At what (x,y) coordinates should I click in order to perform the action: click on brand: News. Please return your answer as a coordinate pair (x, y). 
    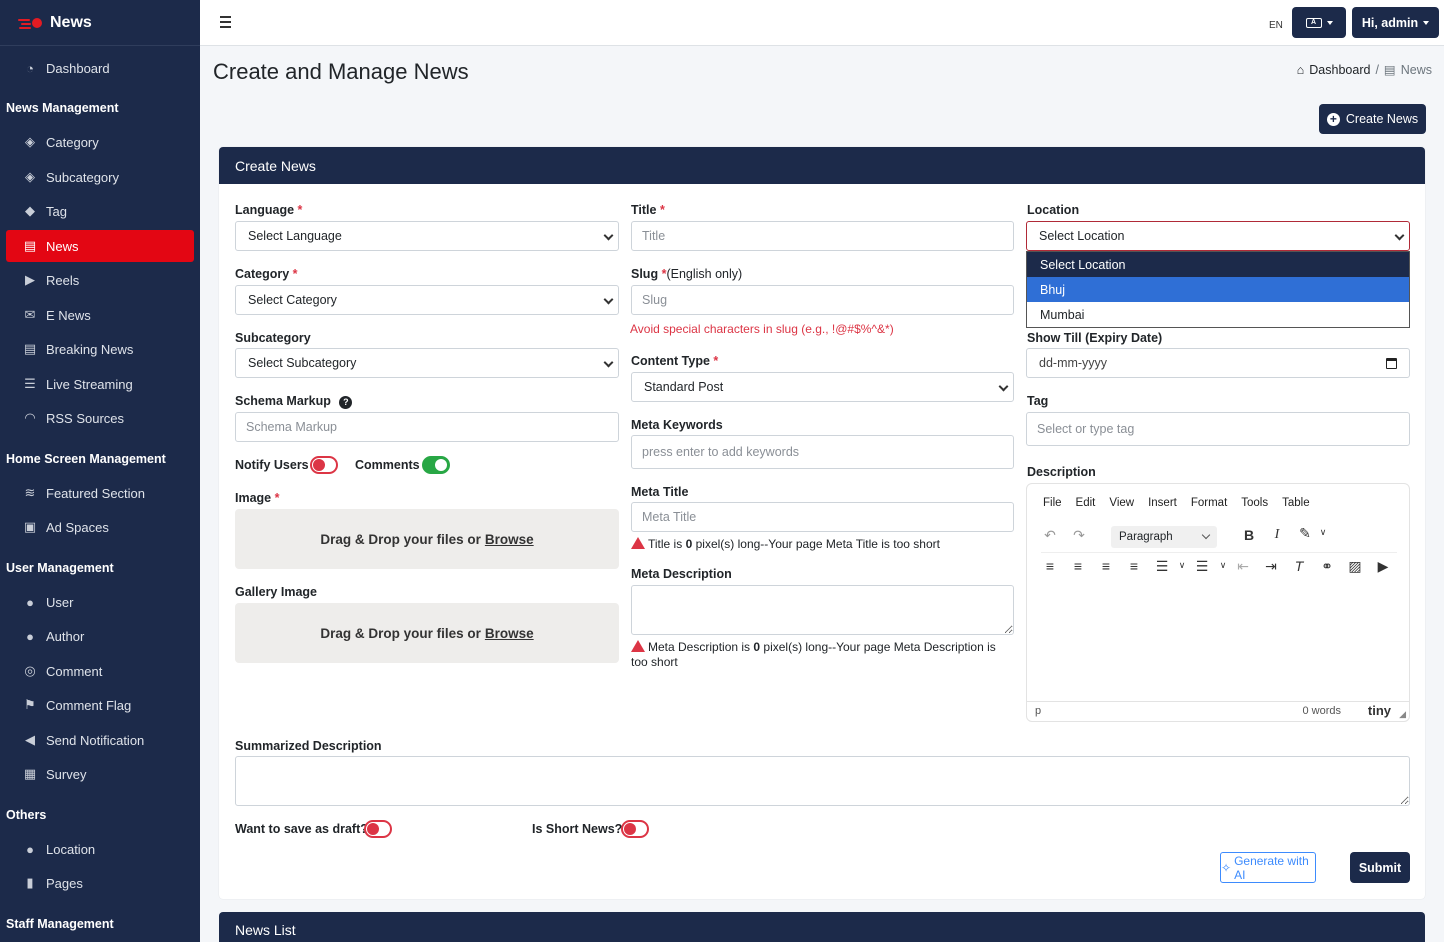
    Looking at the image, I should click on (100, 23).